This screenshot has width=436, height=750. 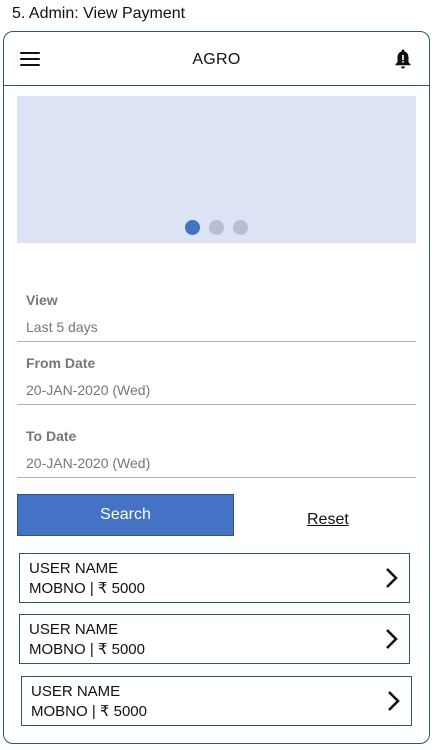 I want to click on page-caption: 5. Admin: View Payment, so click(x=99, y=13).